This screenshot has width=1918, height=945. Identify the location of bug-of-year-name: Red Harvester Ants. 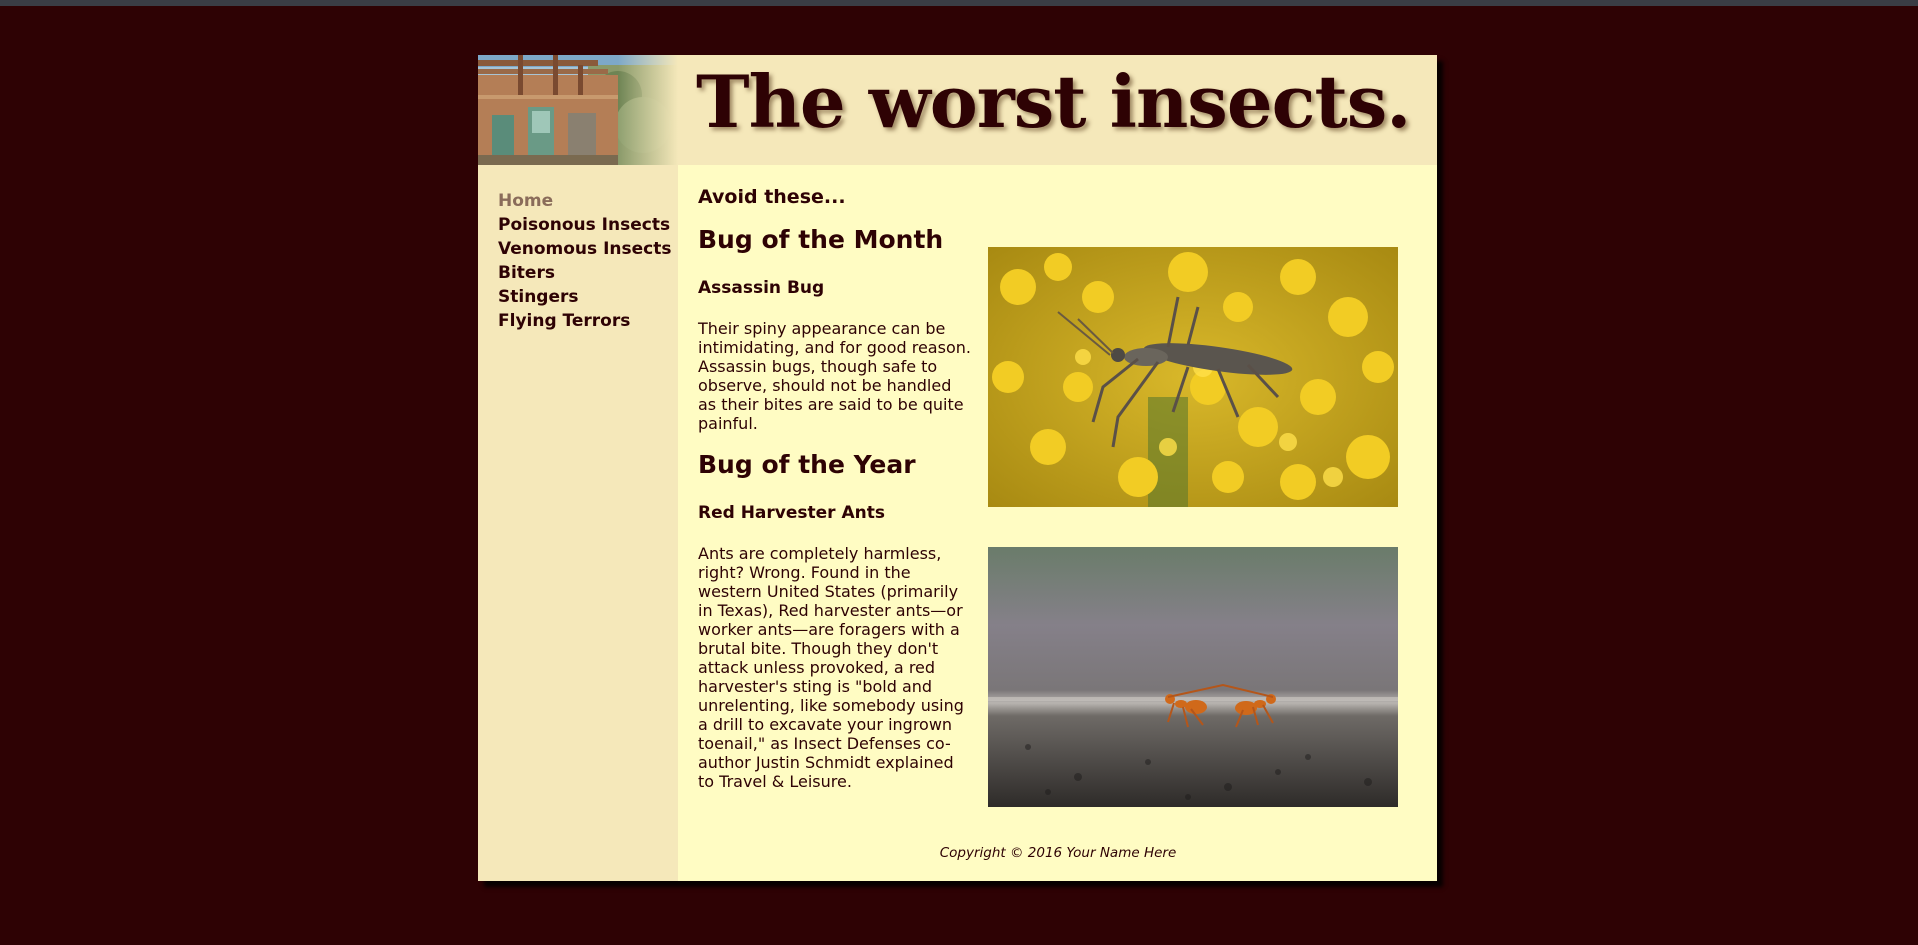
(791, 513).